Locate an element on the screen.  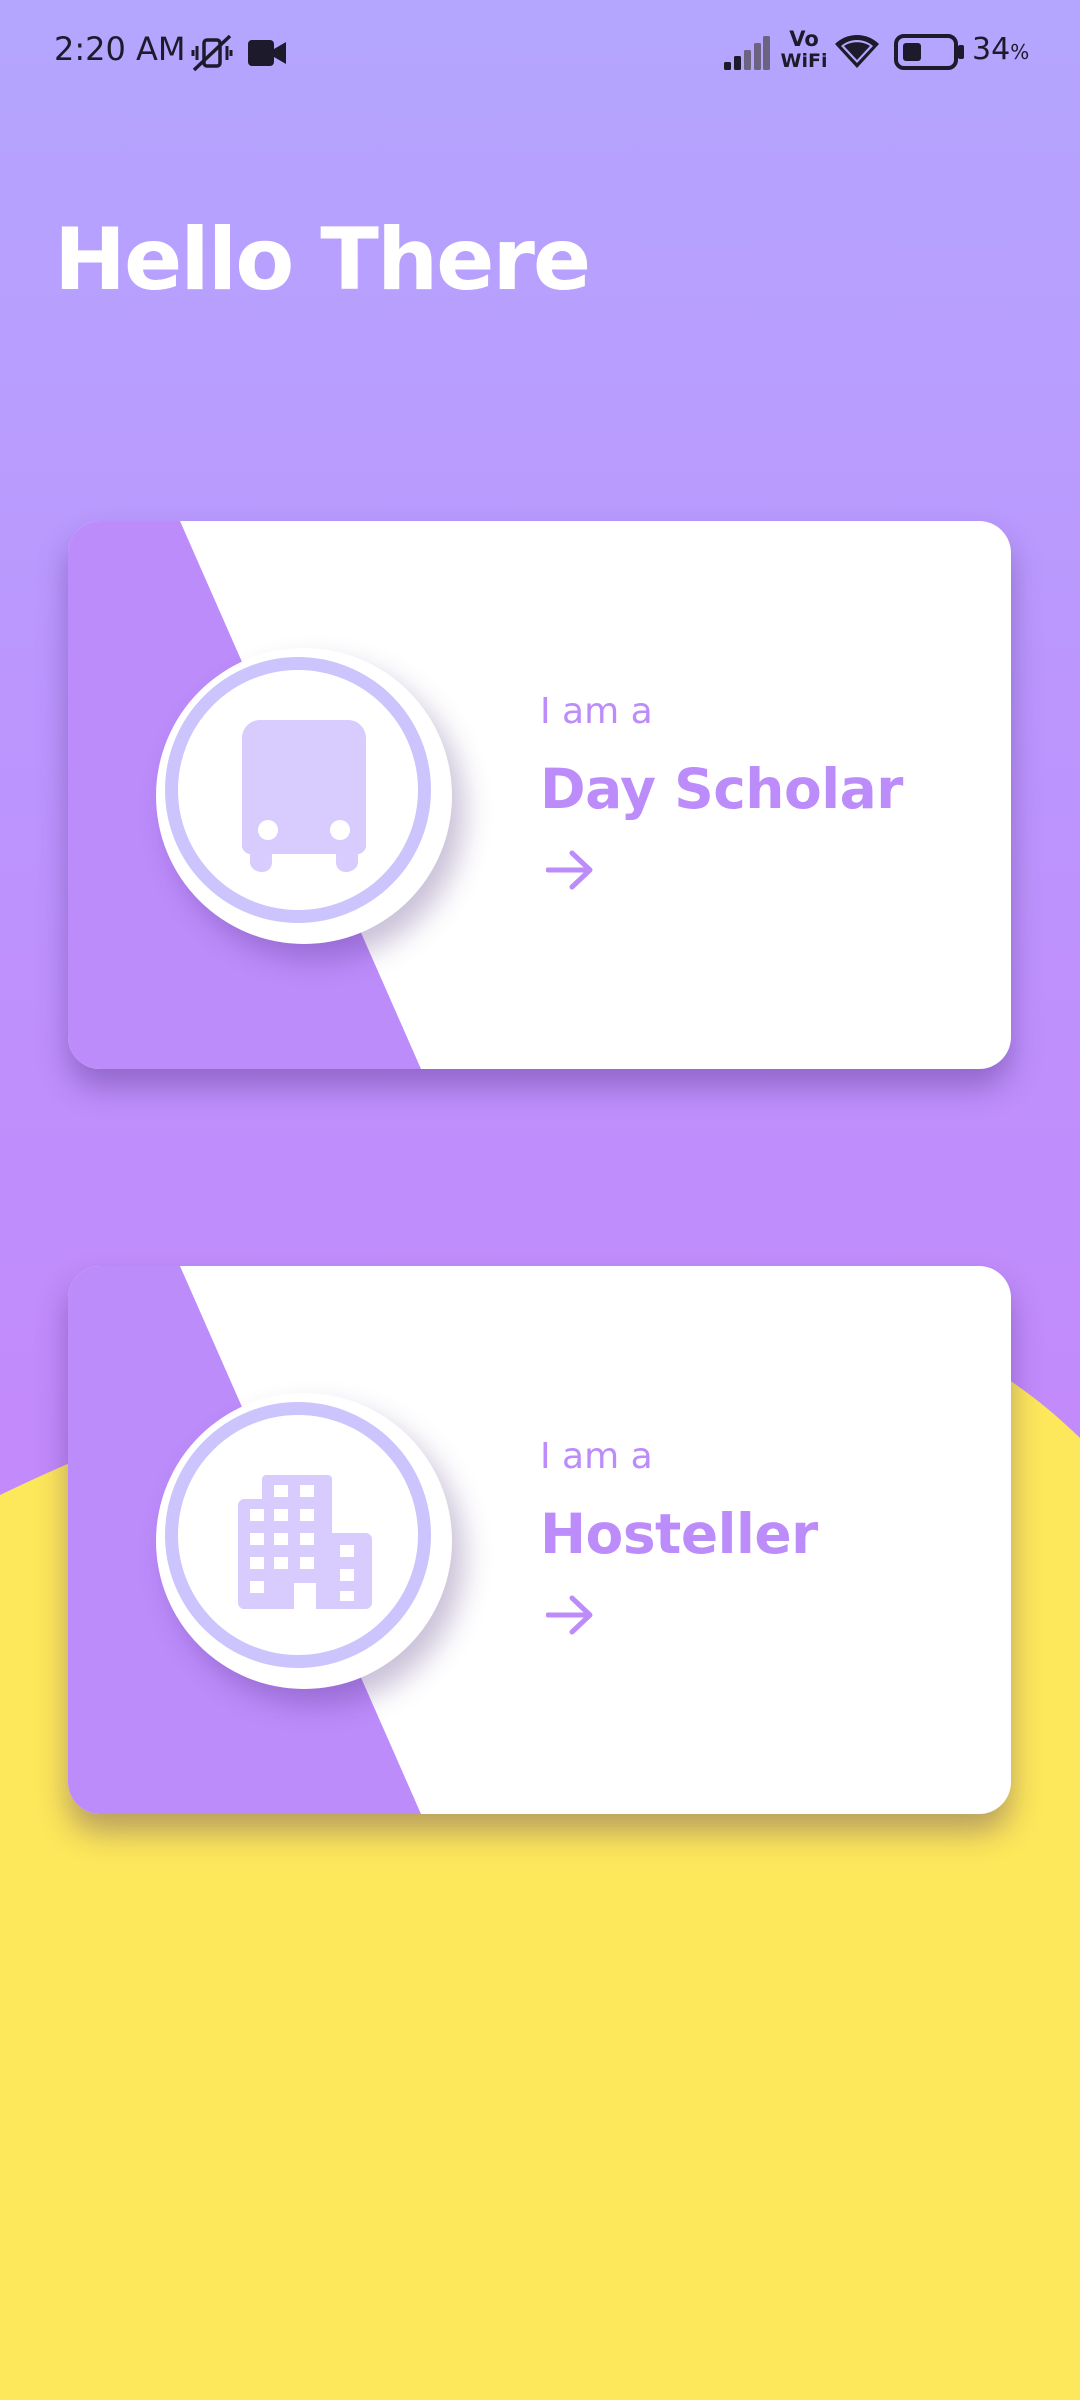
video-camera-icon is located at coordinates (267, 53).